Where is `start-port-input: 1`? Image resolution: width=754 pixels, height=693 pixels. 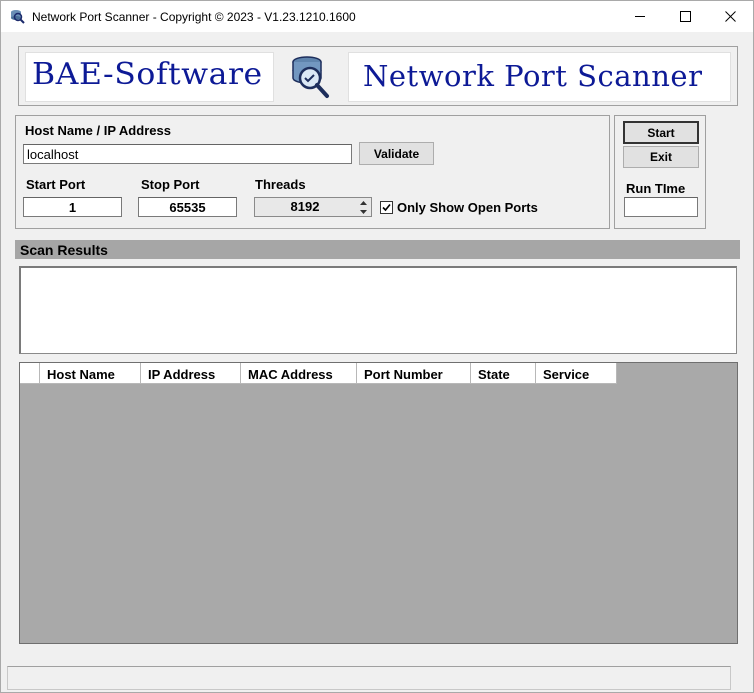 start-port-input: 1 is located at coordinates (72, 207).